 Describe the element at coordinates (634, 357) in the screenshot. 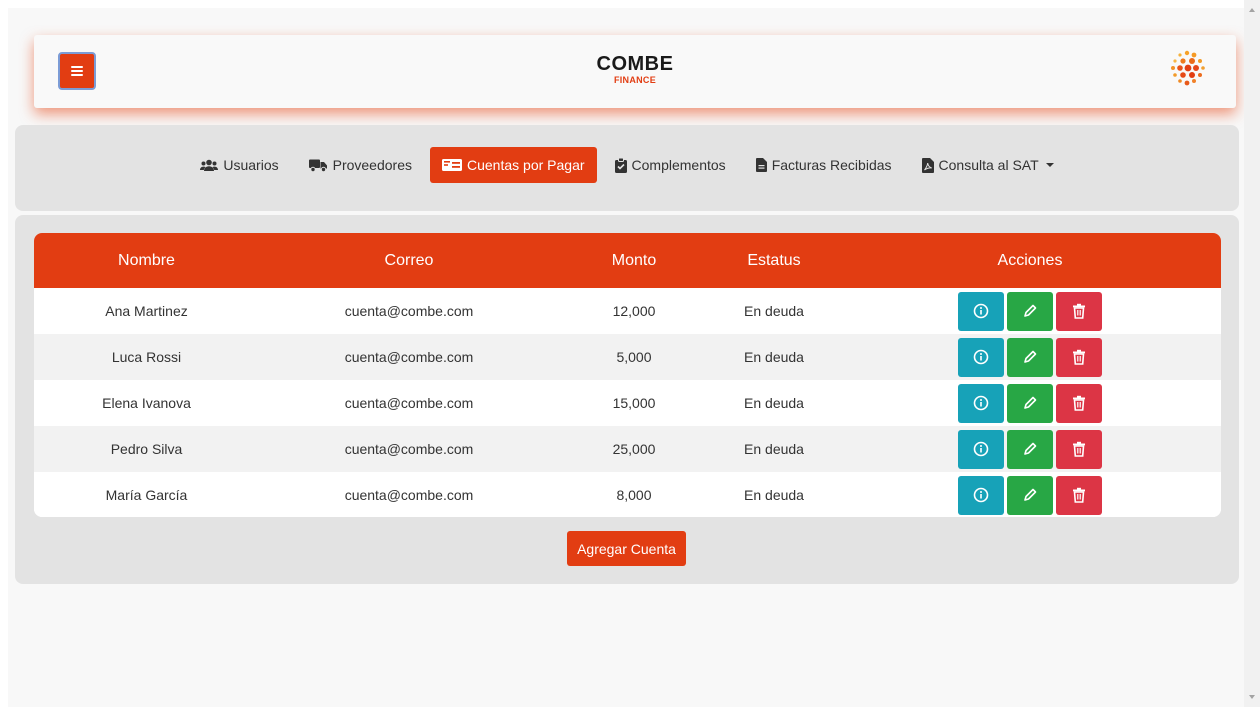

I see `cell-monto: 5,000` at that location.